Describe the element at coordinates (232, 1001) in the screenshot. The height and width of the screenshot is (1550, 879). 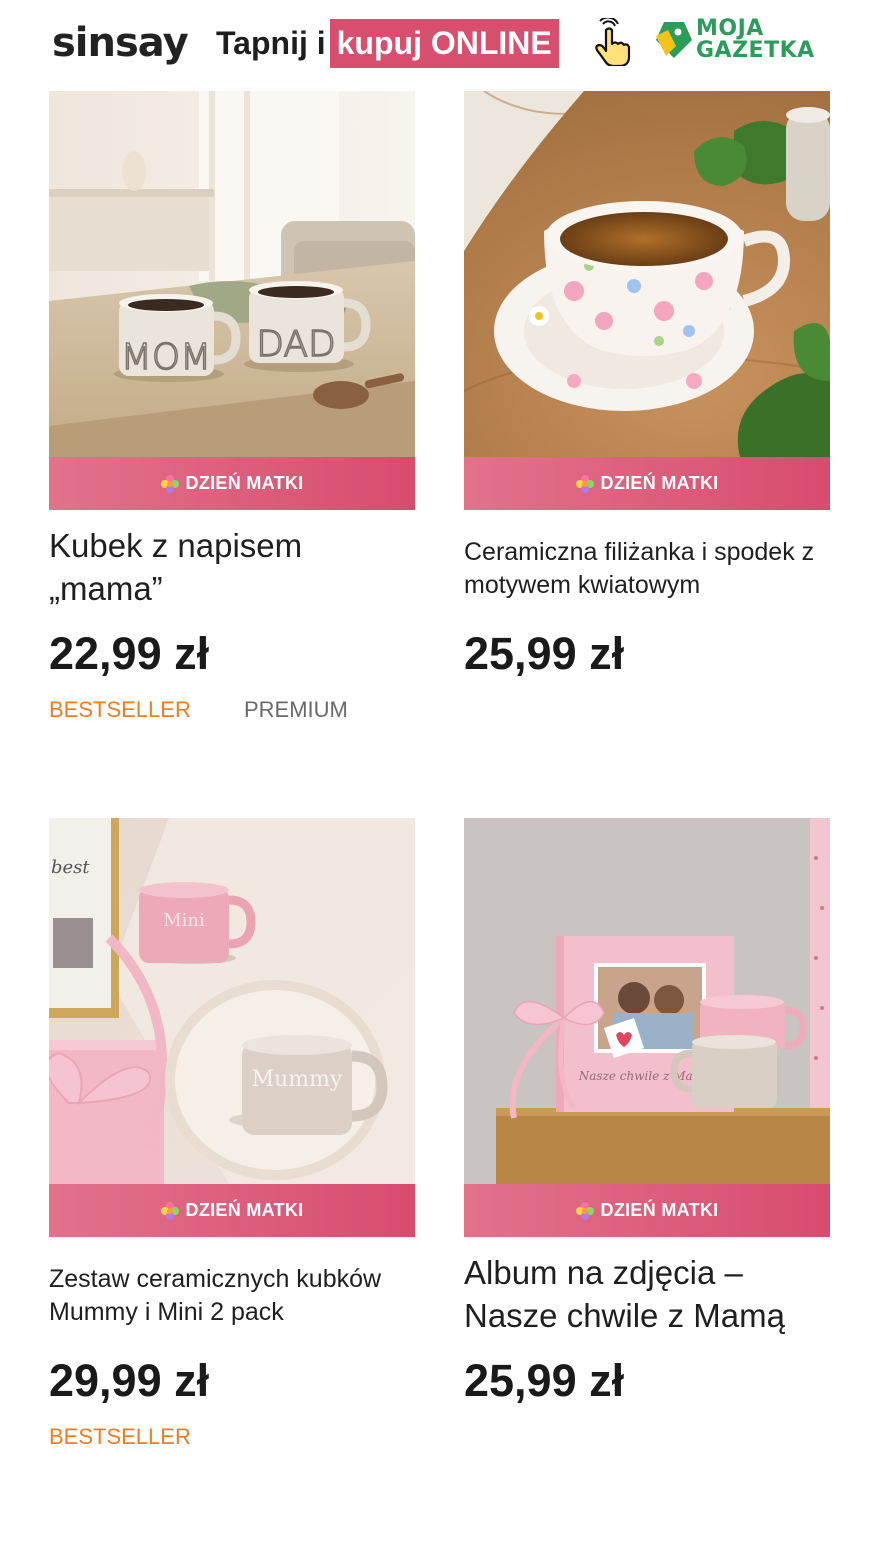
I see `product-photo: best Mummy Mini` at that location.